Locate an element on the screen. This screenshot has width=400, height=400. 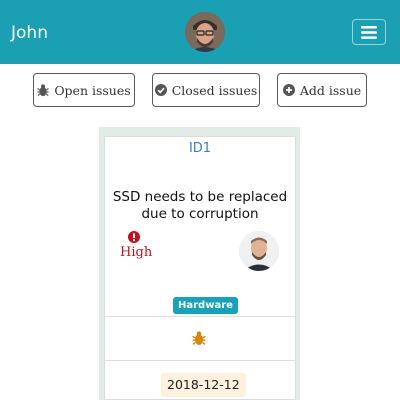
exclamation-circle-icon is located at coordinates (134, 237).